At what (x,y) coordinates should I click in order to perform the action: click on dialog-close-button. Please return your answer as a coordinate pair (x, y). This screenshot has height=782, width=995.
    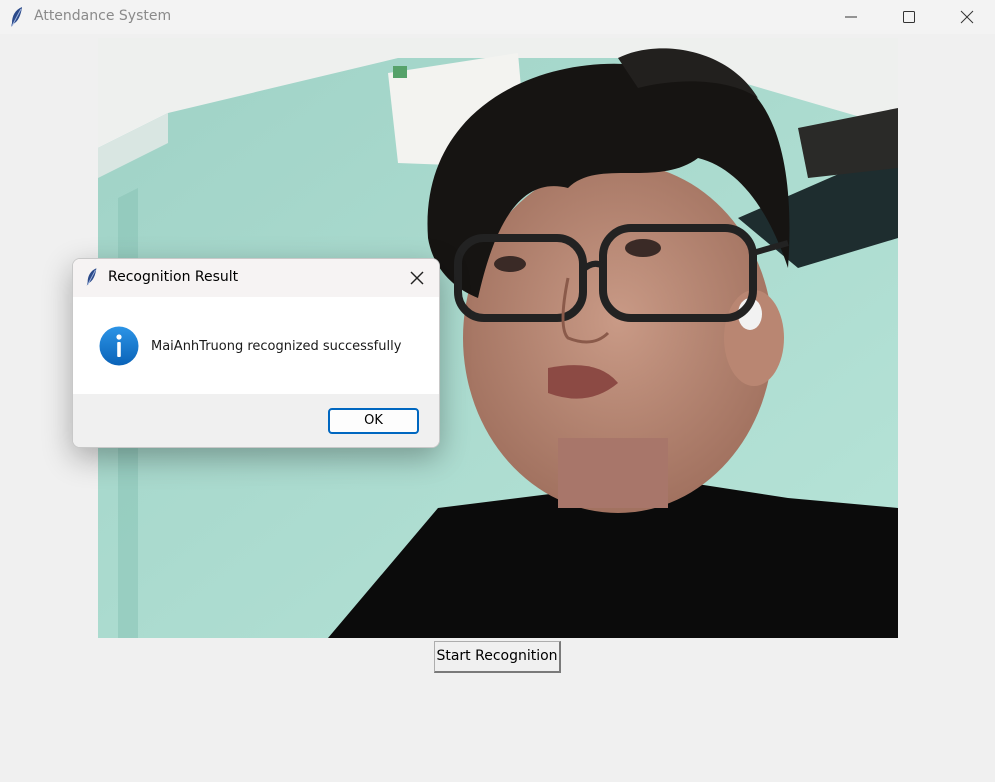
    Looking at the image, I should click on (417, 278).